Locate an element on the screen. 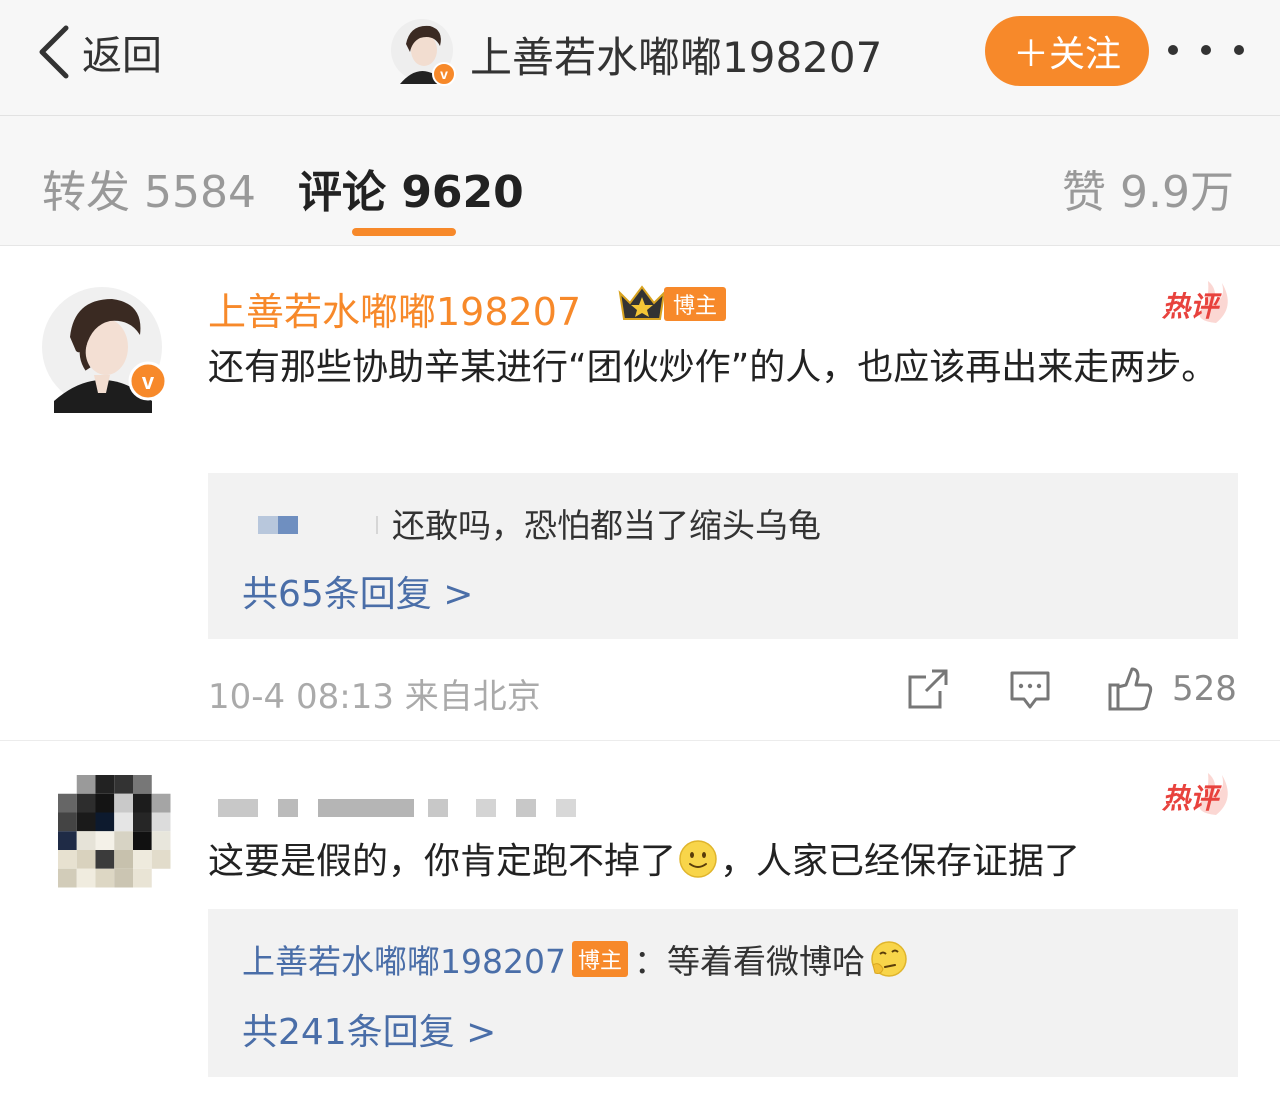 The image size is (1280, 1104). crown-icon is located at coordinates (642, 302).